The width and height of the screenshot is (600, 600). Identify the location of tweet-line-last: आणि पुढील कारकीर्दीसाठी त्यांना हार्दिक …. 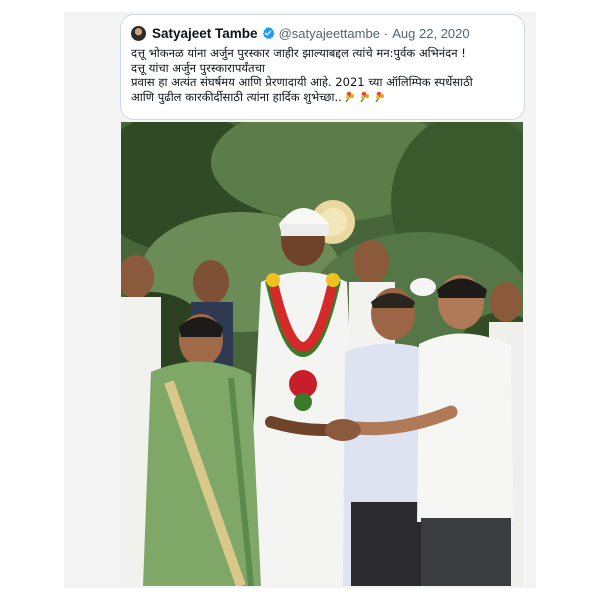
(322, 98).